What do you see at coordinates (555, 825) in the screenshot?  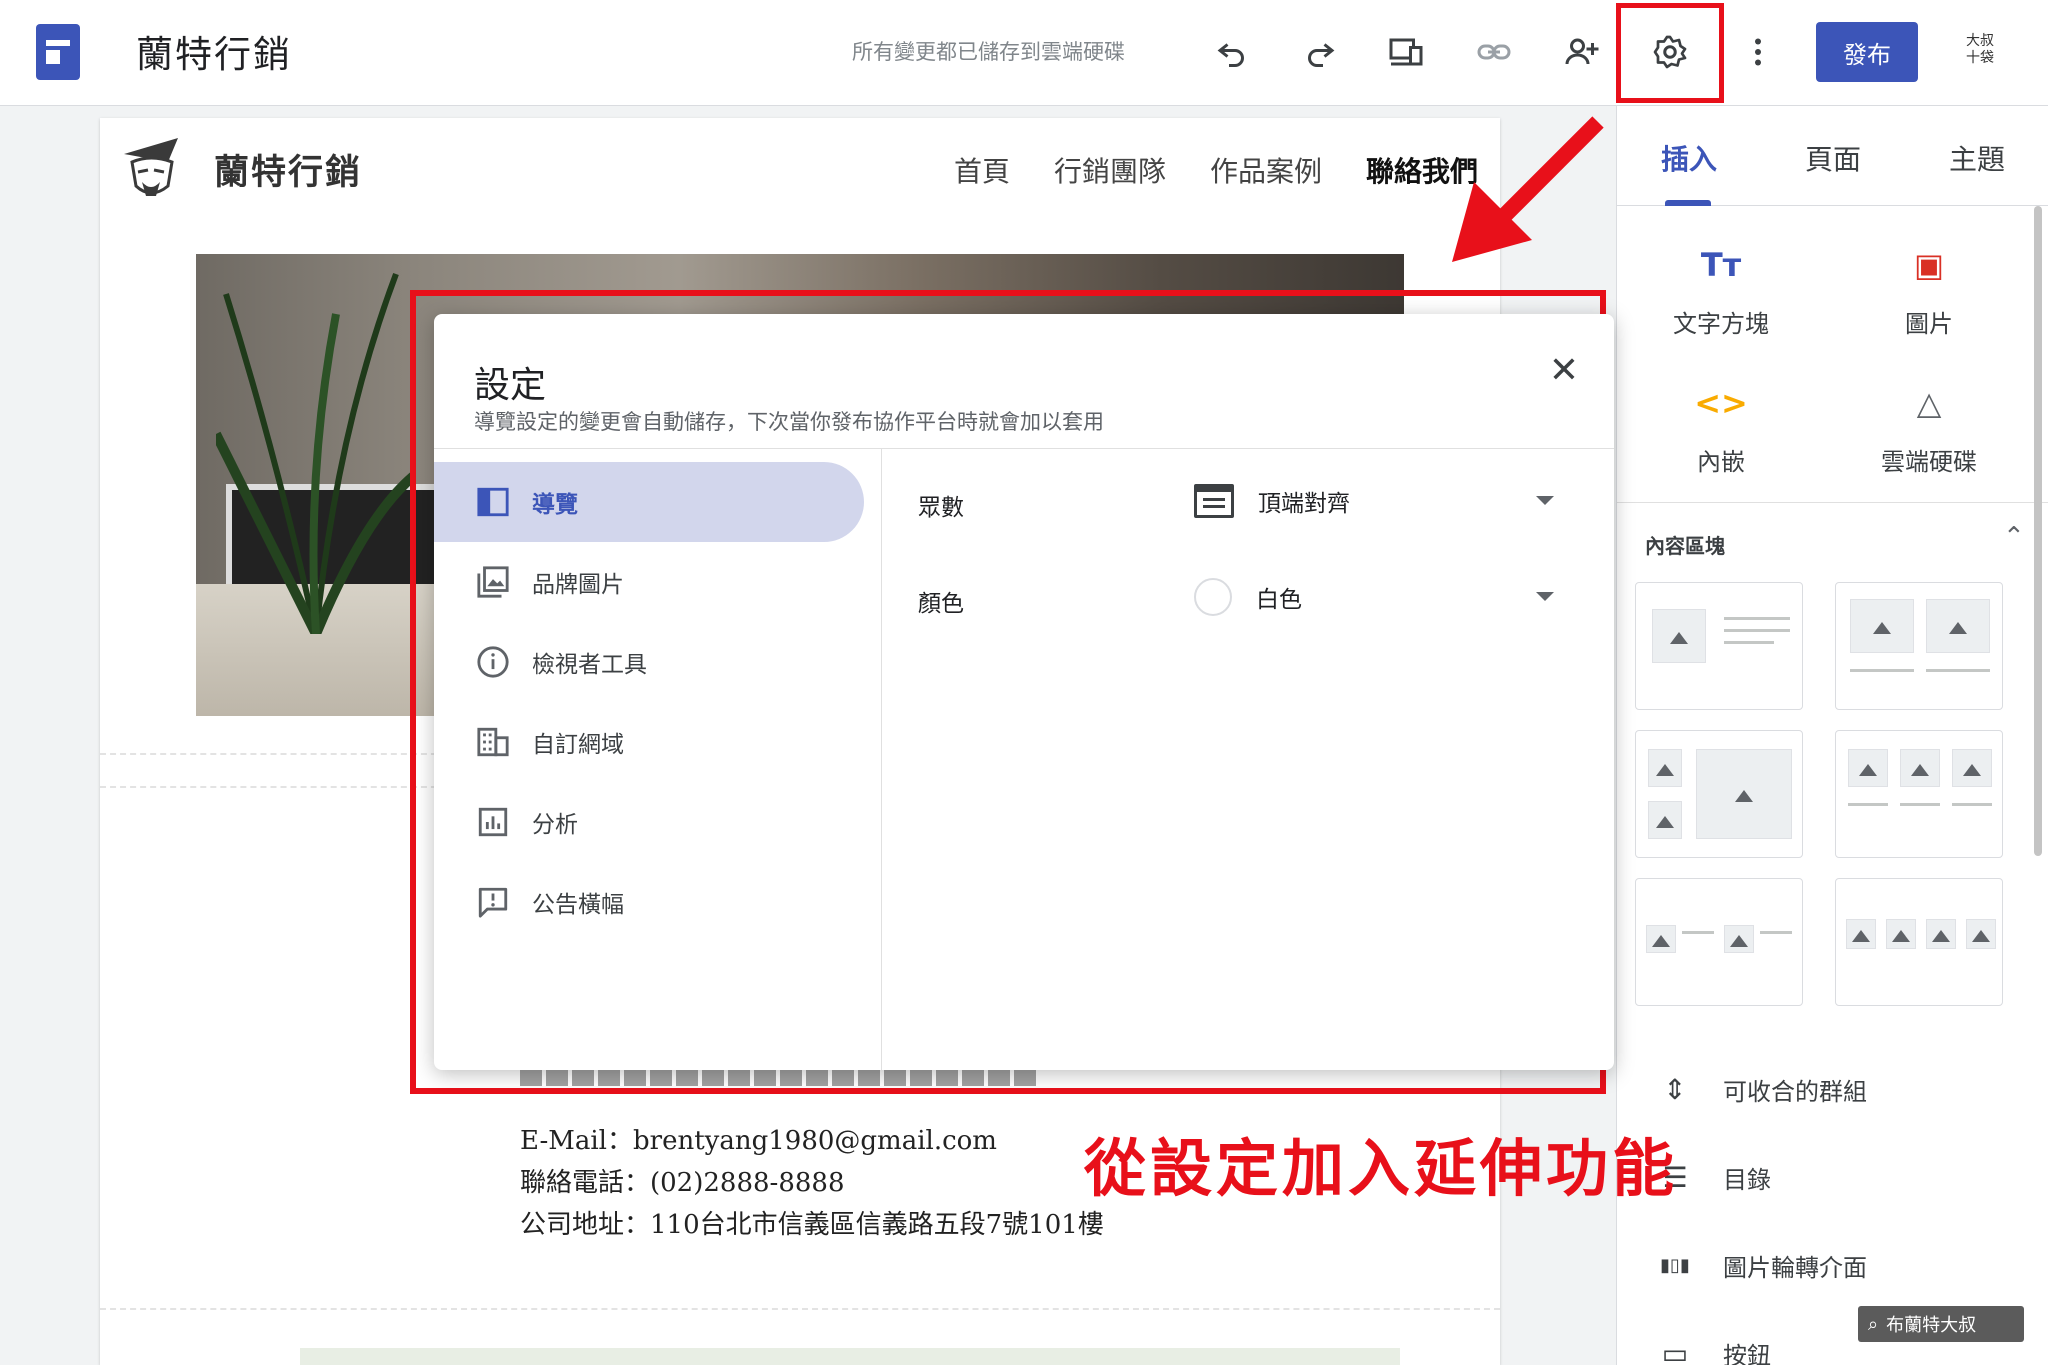 I see `settings-nav-label: 分析` at bounding box center [555, 825].